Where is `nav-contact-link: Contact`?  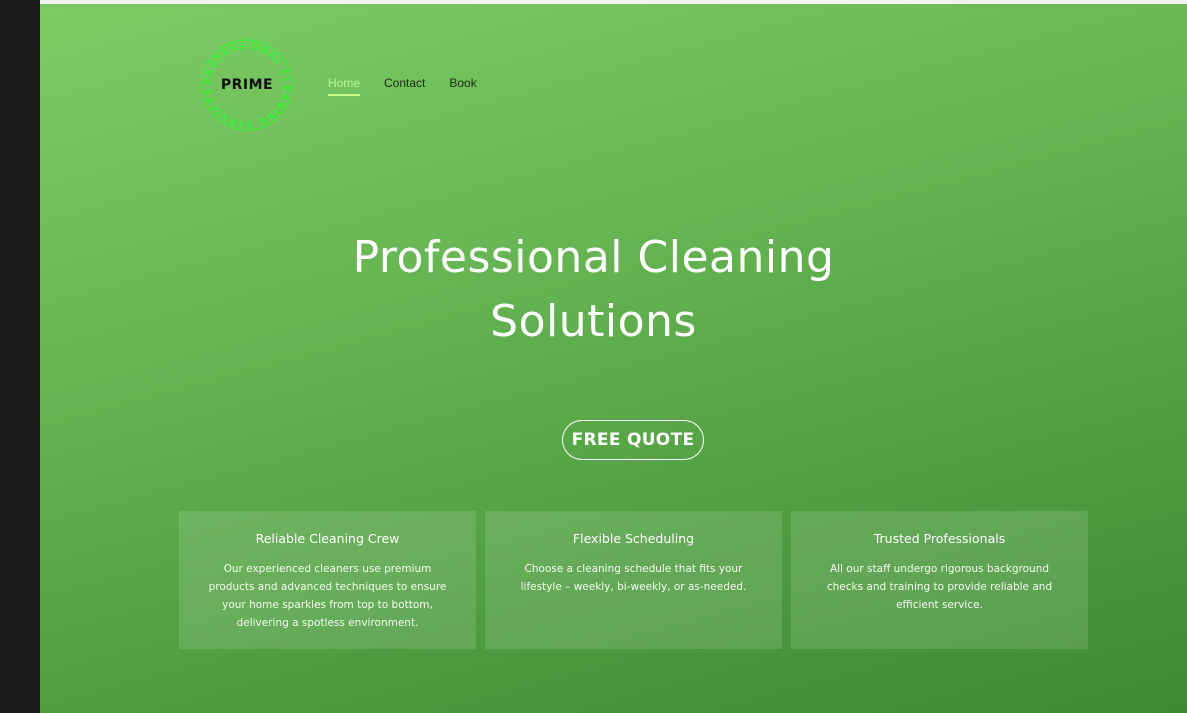 nav-contact-link: Contact is located at coordinates (404, 86).